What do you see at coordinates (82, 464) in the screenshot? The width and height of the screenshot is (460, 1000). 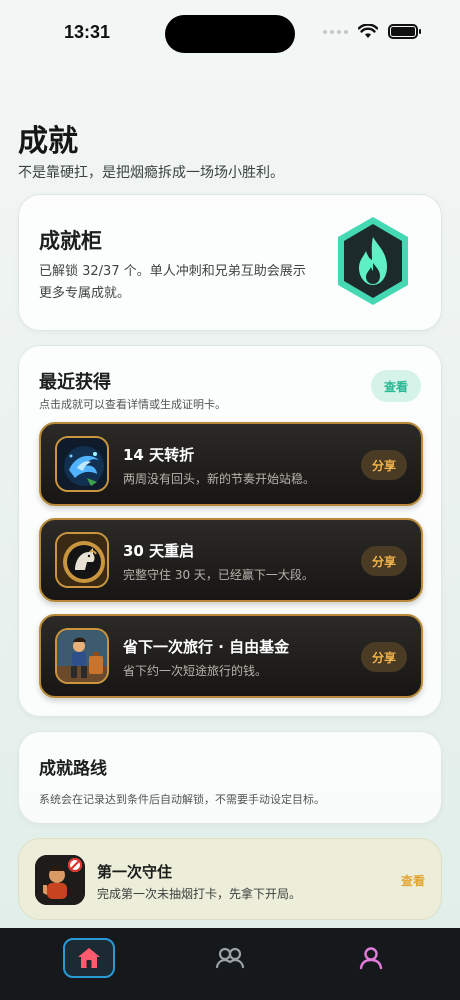 I see `blue-wave-badge-icon` at bounding box center [82, 464].